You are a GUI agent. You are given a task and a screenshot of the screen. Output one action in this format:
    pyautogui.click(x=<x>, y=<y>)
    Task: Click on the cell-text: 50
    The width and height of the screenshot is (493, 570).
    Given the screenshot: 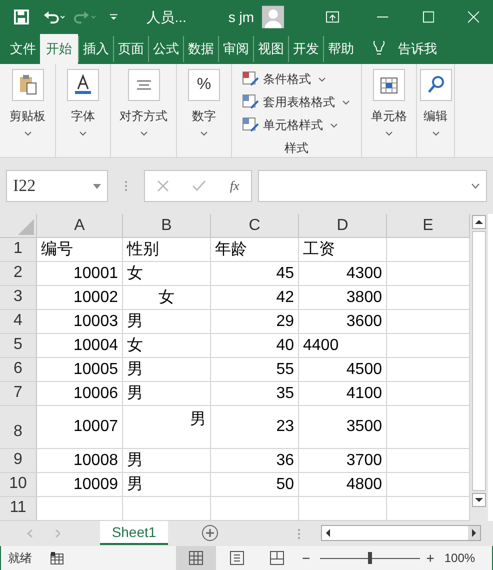 What is the action you would take?
    pyautogui.click(x=285, y=484)
    